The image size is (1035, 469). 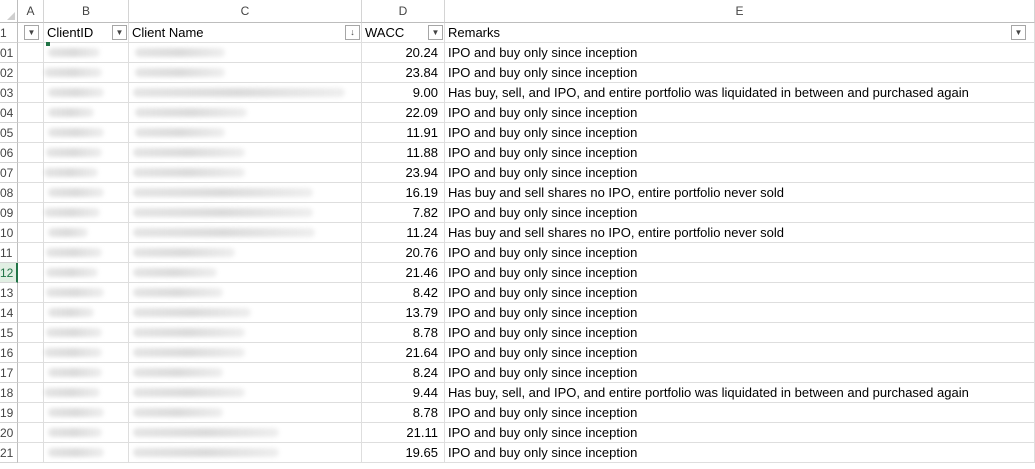 What do you see at coordinates (9, 433) in the screenshot?
I see `row-header-20: 20` at bounding box center [9, 433].